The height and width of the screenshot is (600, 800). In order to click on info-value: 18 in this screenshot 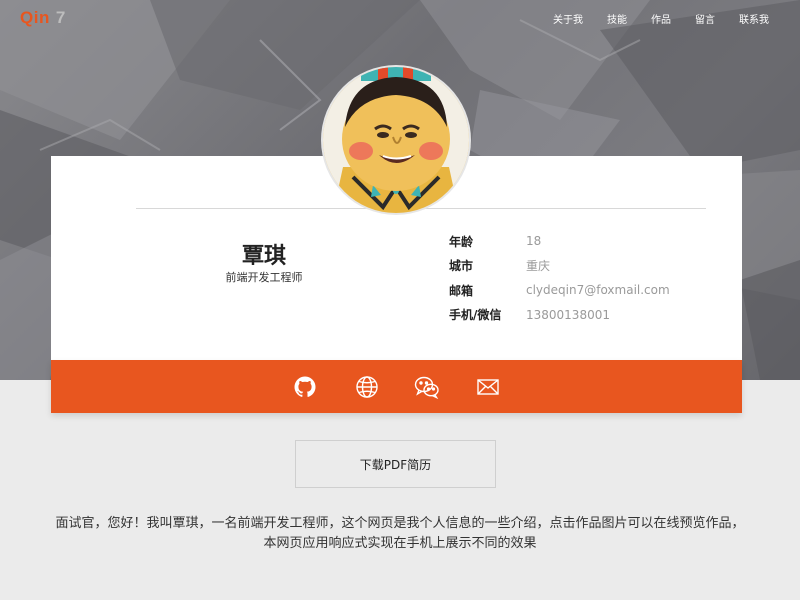, I will do `click(534, 241)`.